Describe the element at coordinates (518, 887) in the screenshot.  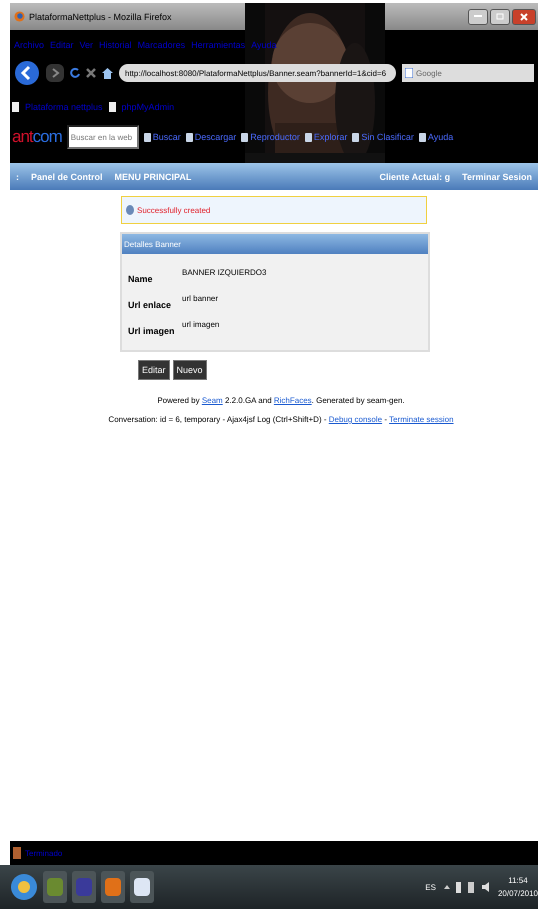
I see `clock: 11:54 20/07/2010` at that location.